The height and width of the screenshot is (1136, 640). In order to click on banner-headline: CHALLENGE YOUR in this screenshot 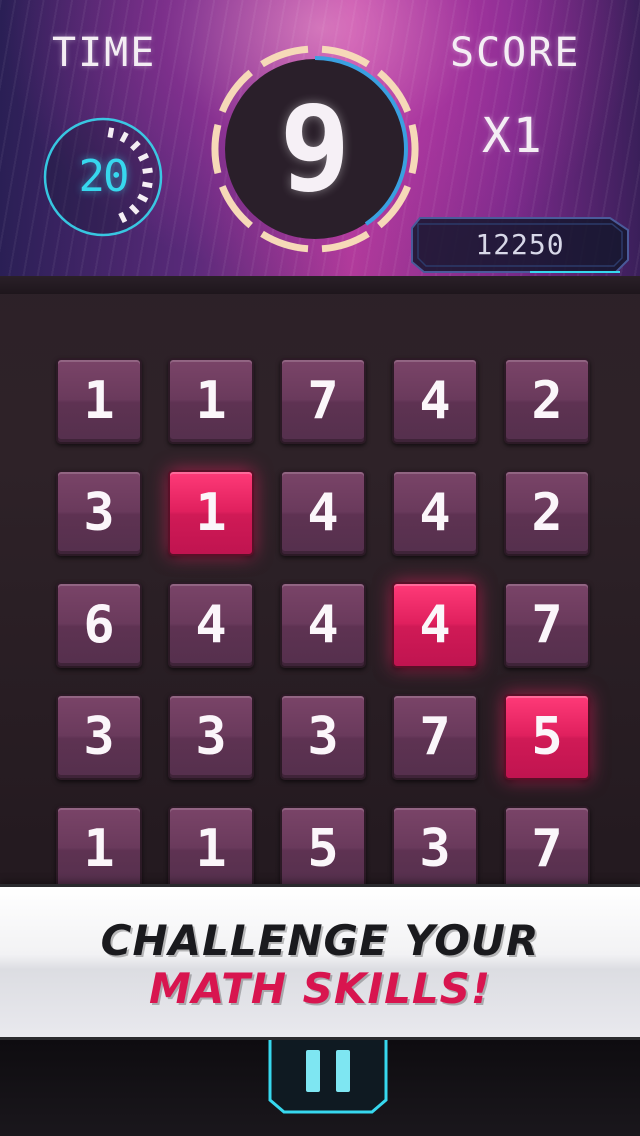, I will do `click(320, 940)`.